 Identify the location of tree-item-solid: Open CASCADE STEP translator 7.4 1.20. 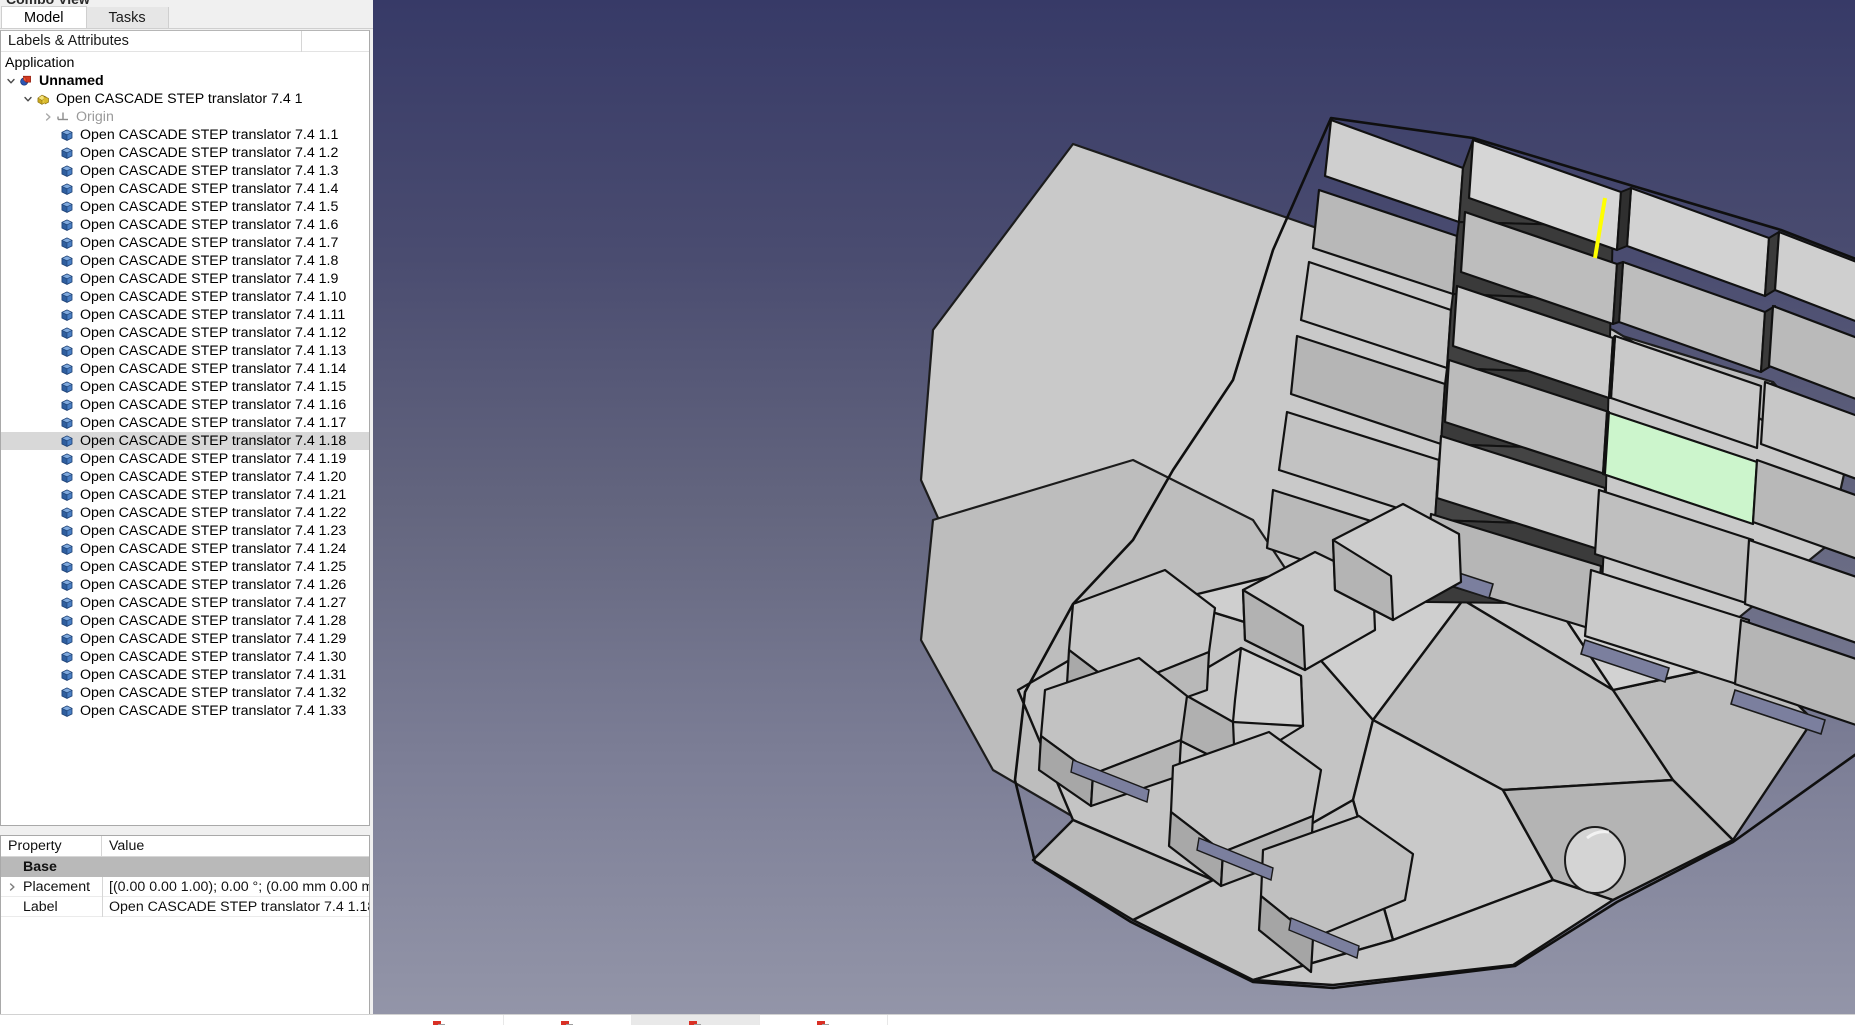
(185, 477).